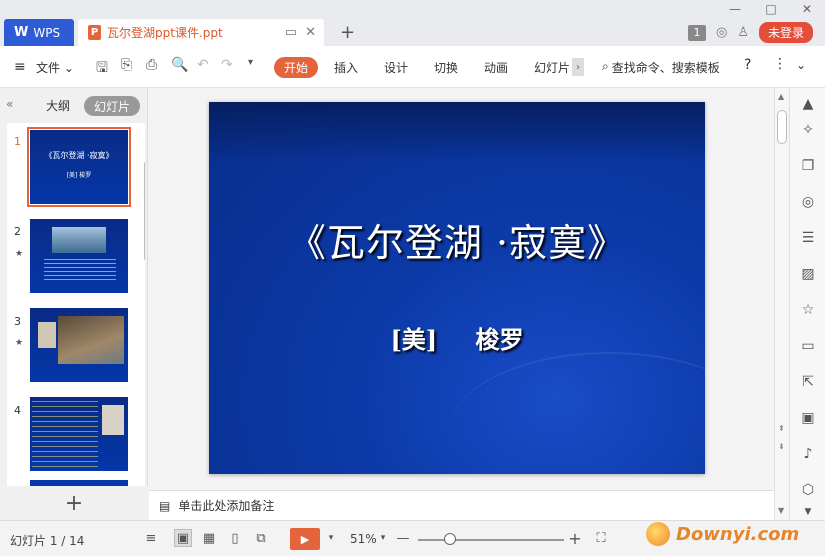 The width and height of the screenshot is (825, 556). What do you see at coordinates (179, 65) in the screenshot?
I see `print-preview-icon: 🔍` at bounding box center [179, 65].